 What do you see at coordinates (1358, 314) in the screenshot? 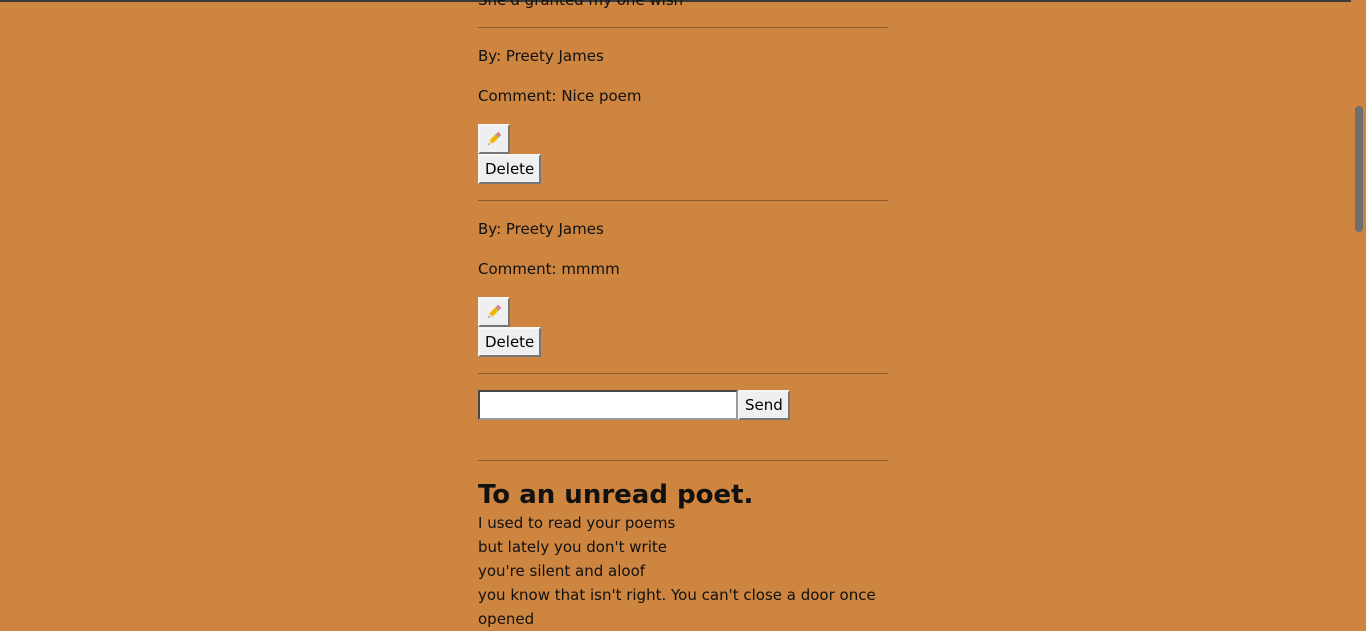
I see `vertical-scrollbar` at bounding box center [1358, 314].